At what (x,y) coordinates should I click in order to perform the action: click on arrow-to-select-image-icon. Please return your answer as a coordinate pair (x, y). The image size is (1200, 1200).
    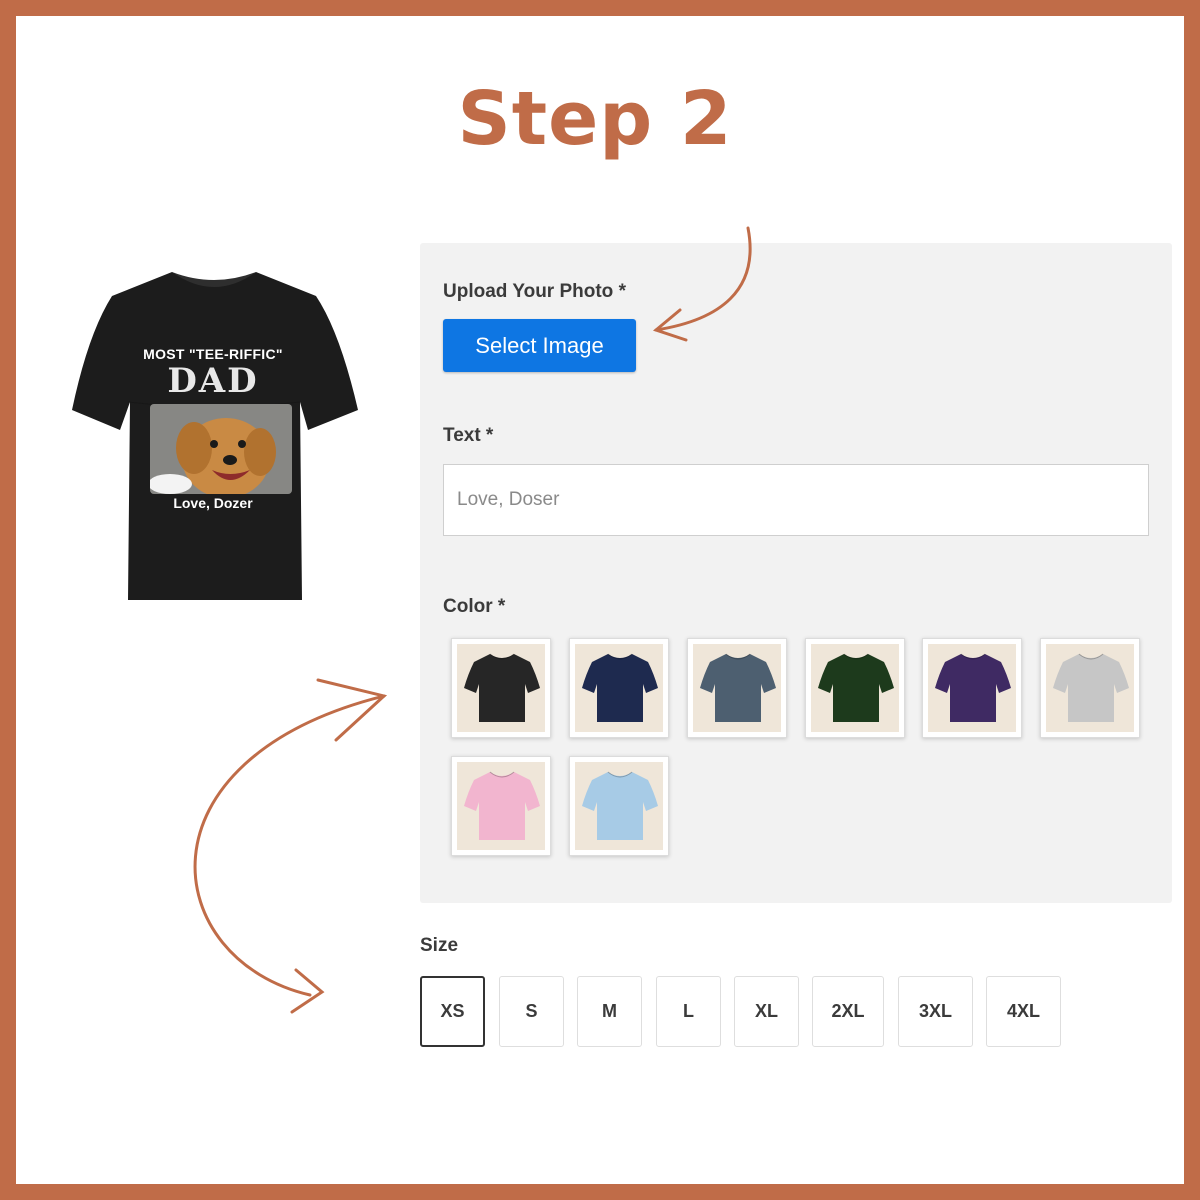
    Looking at the image, I should click on (702, 284).